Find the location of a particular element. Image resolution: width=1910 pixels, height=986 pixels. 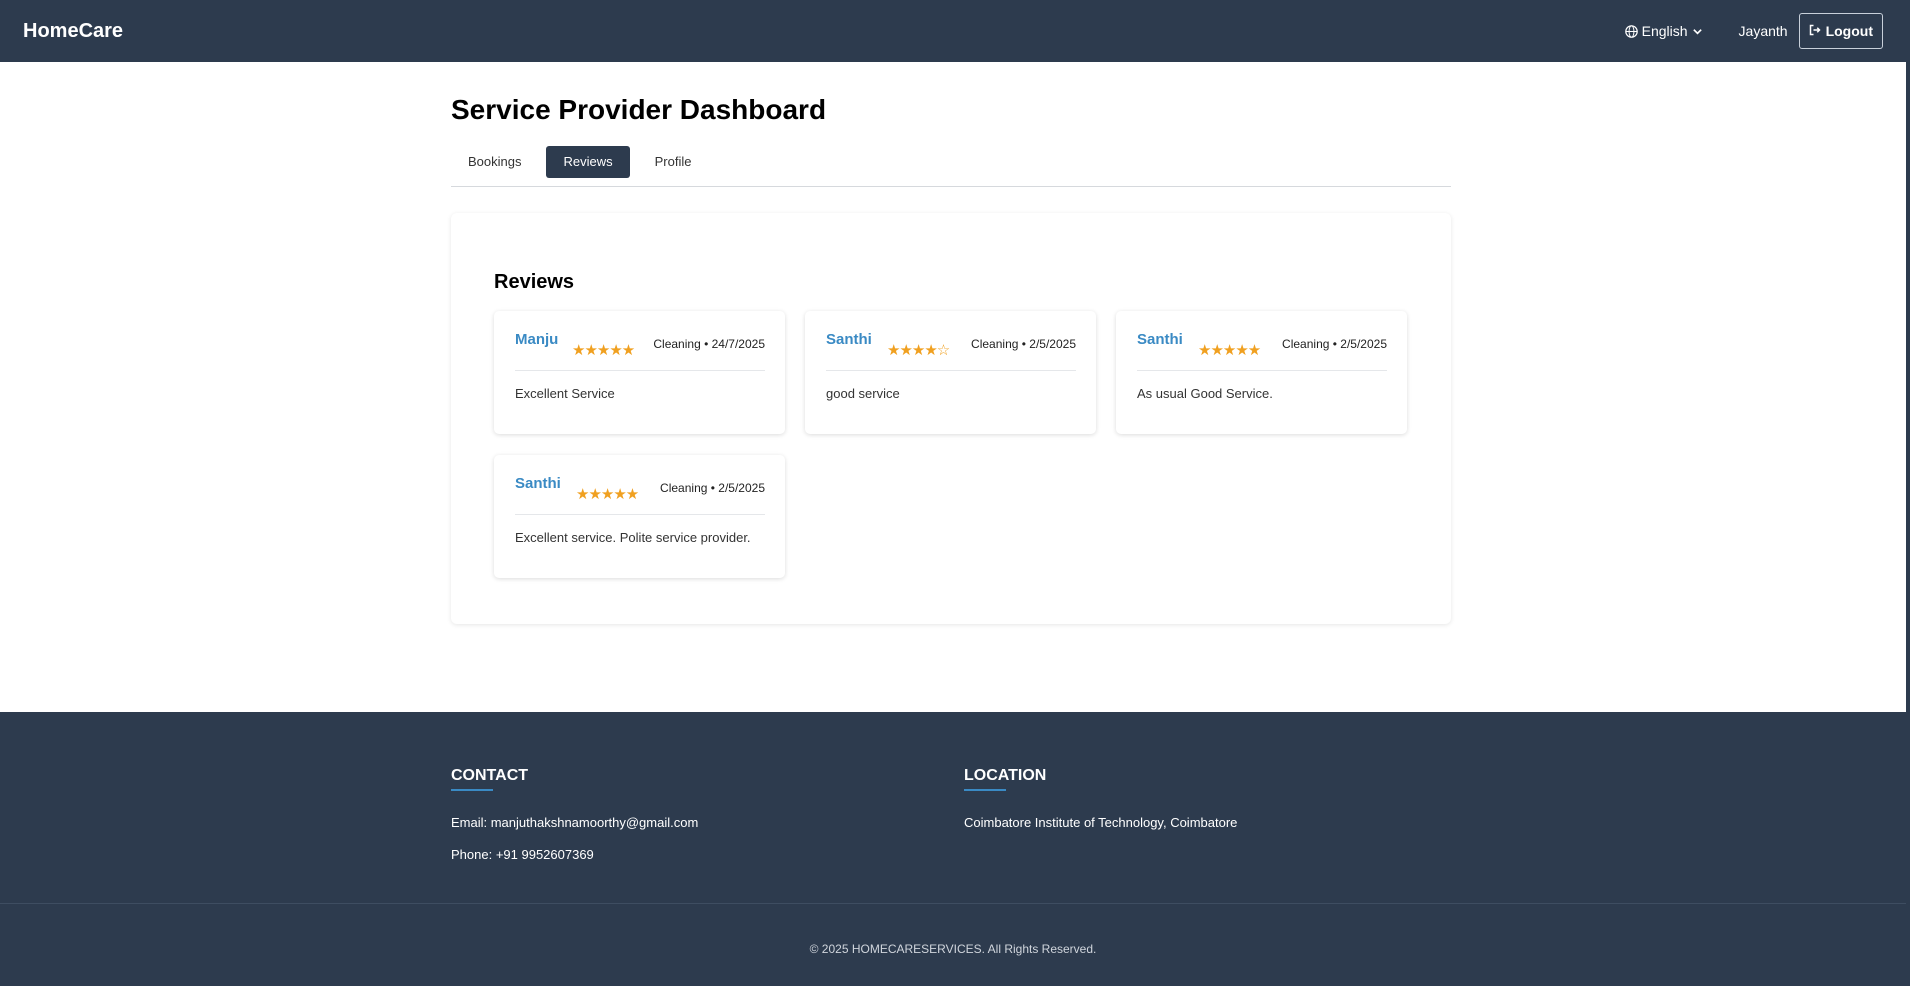

tab-profile: Profile is located at coordinates (673, 162).